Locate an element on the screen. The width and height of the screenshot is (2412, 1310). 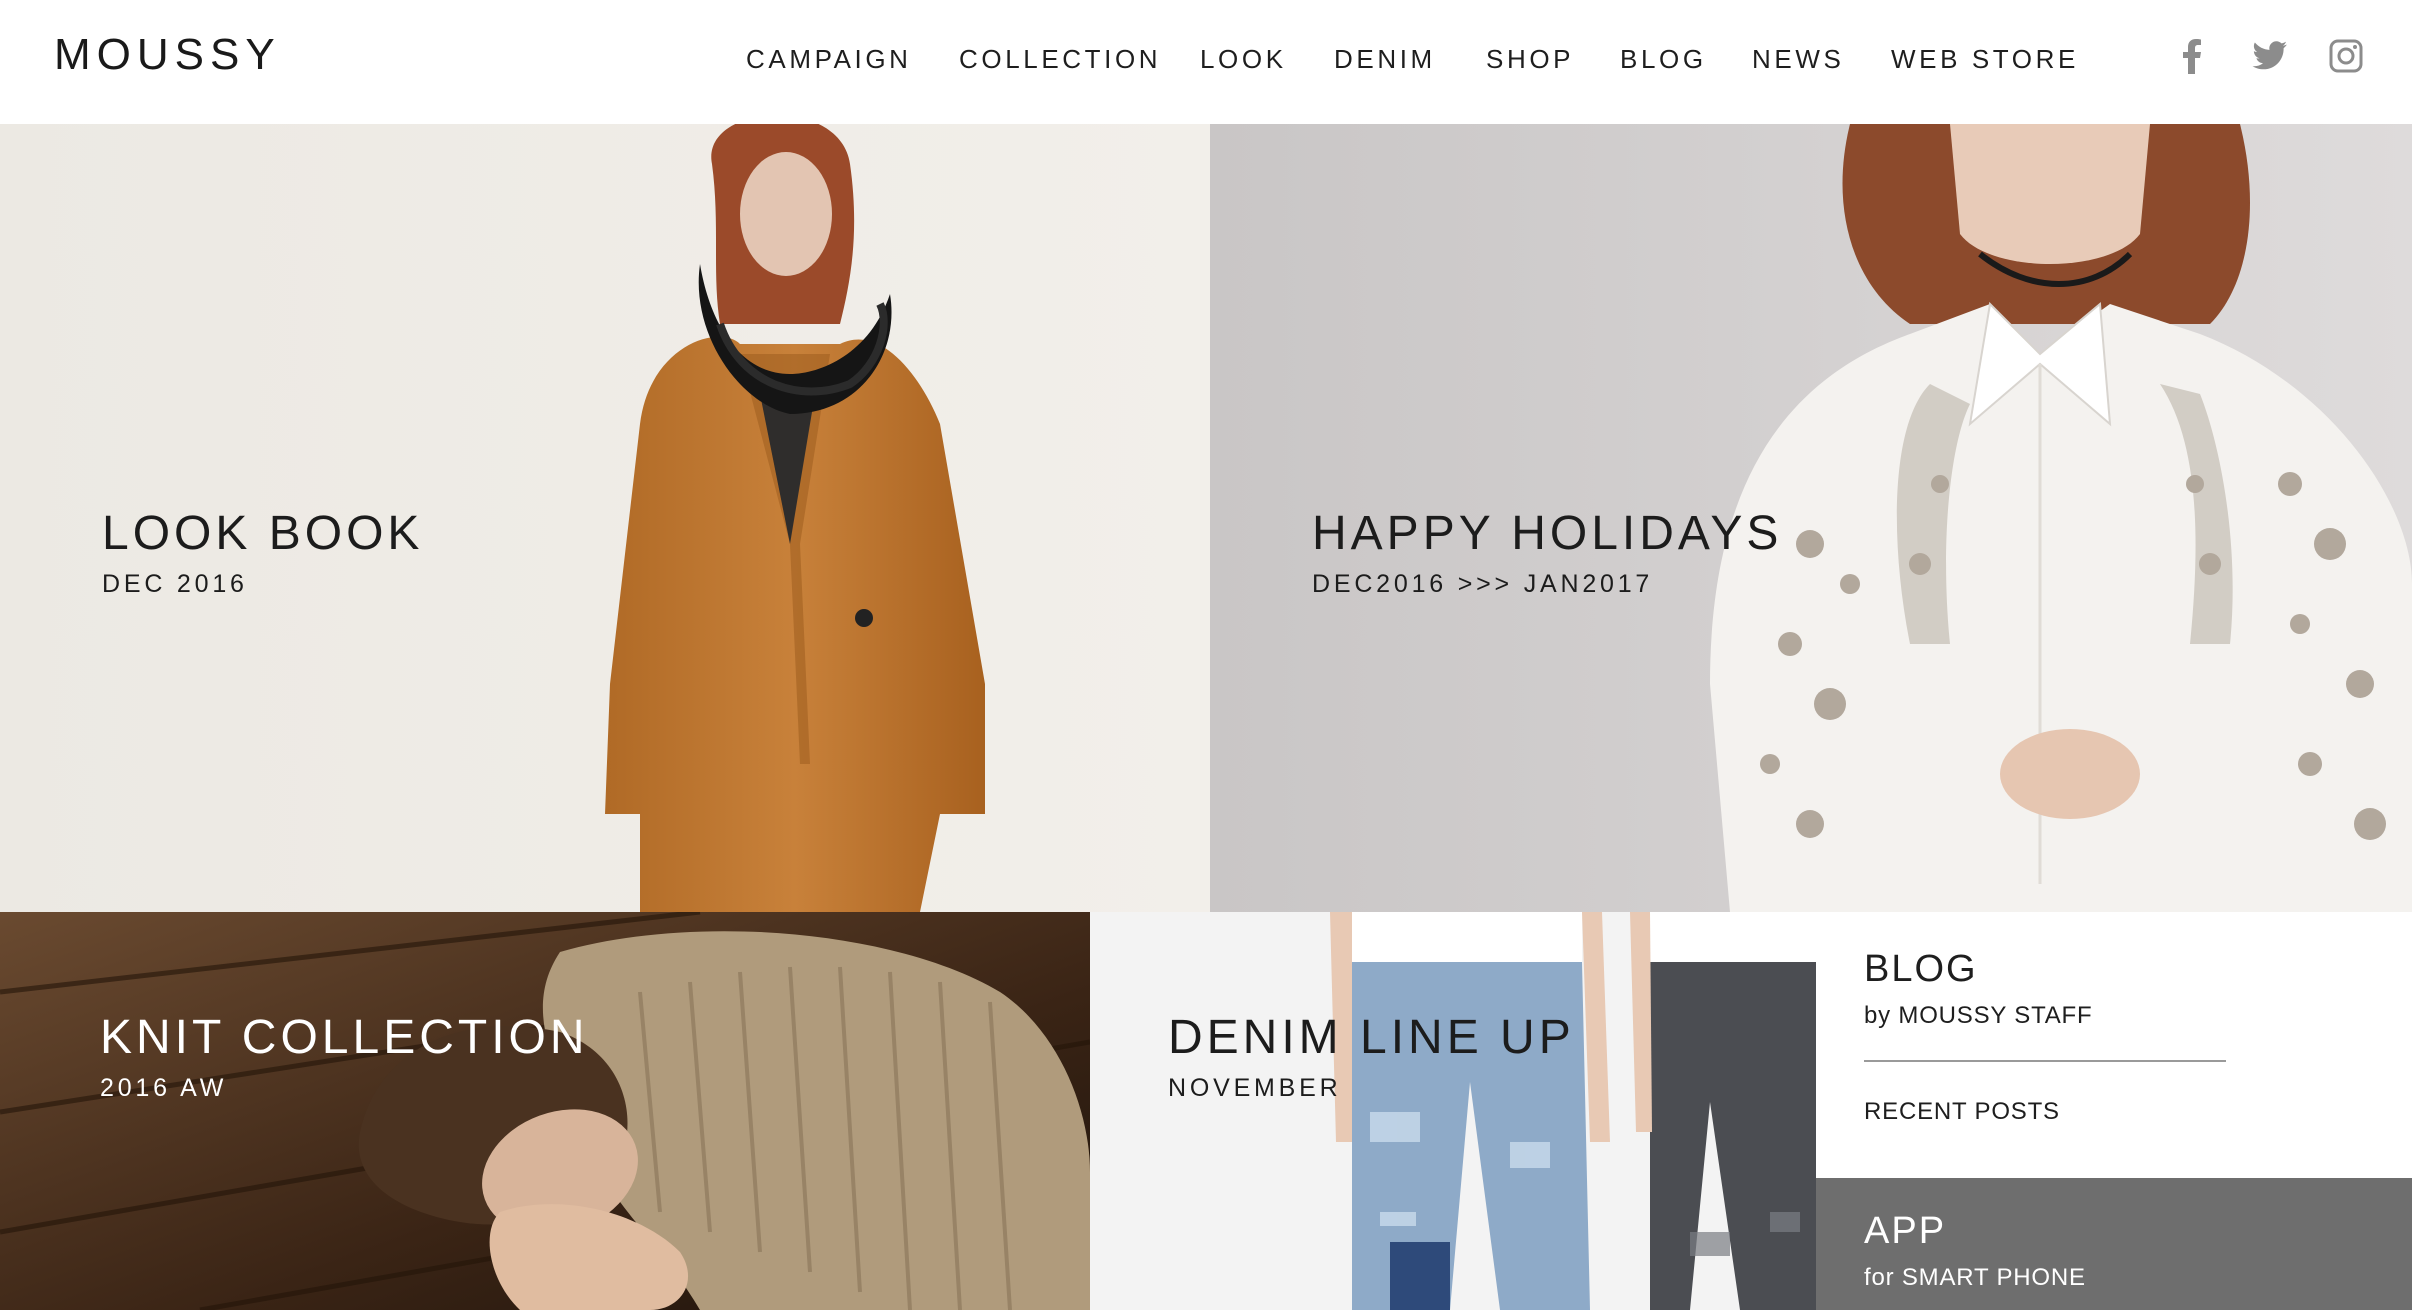
knit-subtitle: 2016 AW is located at coordinates (164, 1088).